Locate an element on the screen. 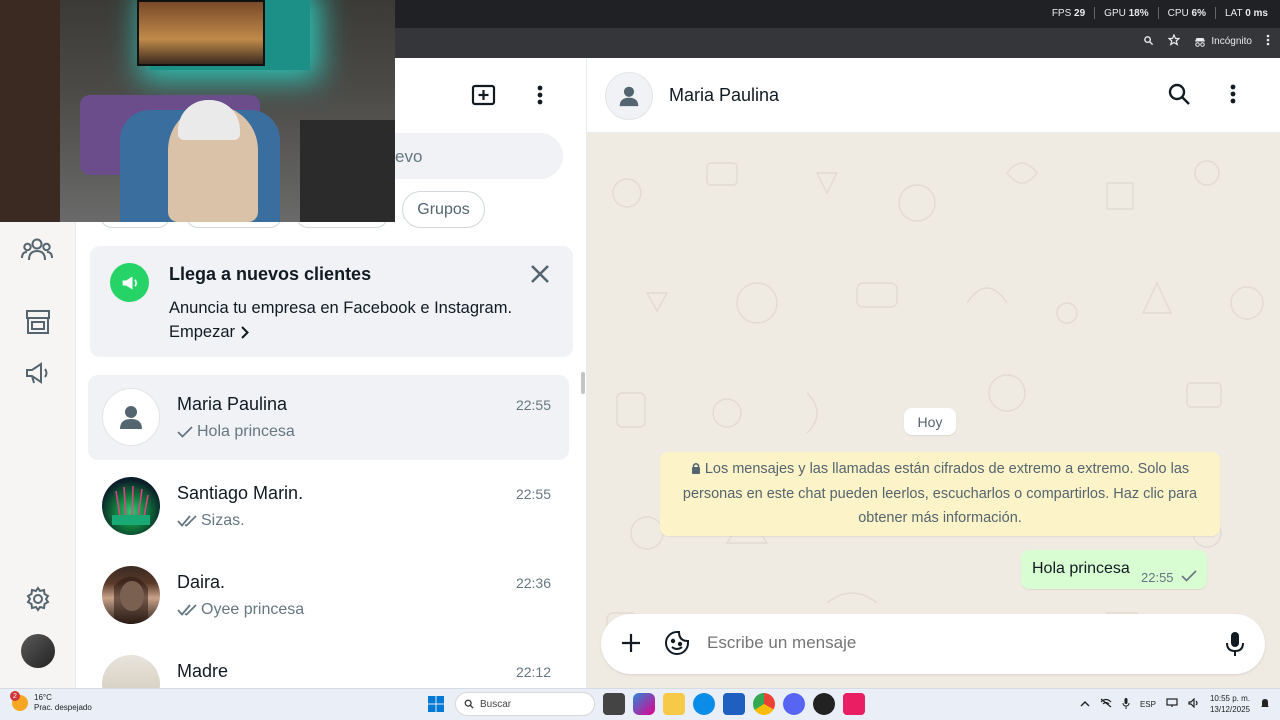  new-chat-button is located at coordinates (484, 95).